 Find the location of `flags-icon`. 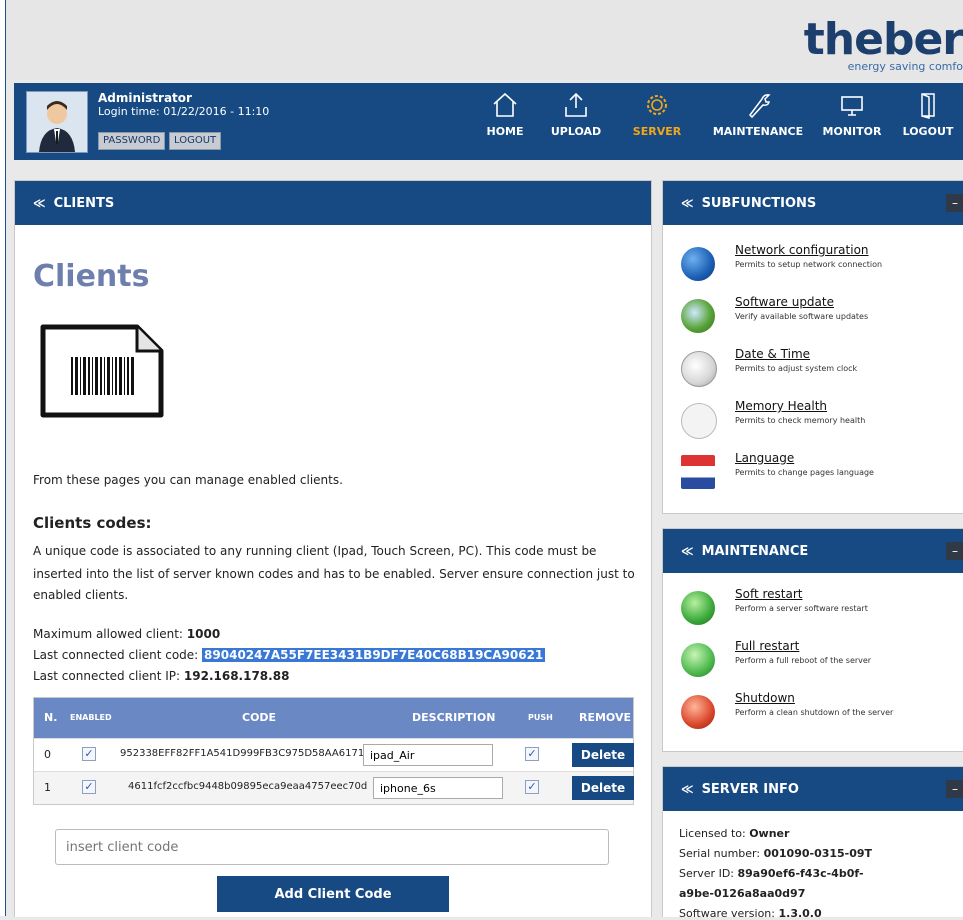

flags-icon is located at coordinates (698, 472).